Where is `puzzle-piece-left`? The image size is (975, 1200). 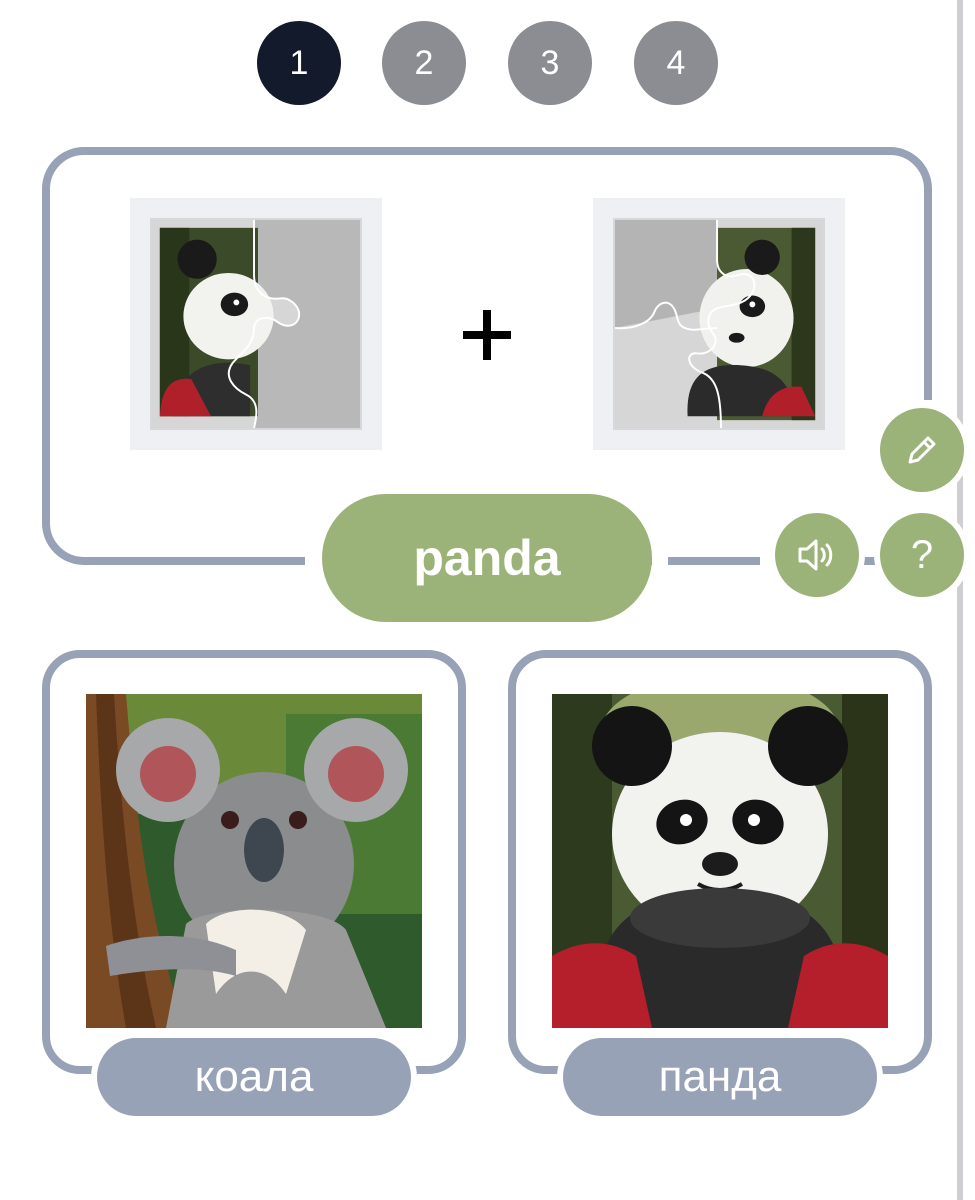
puzzle-piece-left is located at coordinates (256, 324).